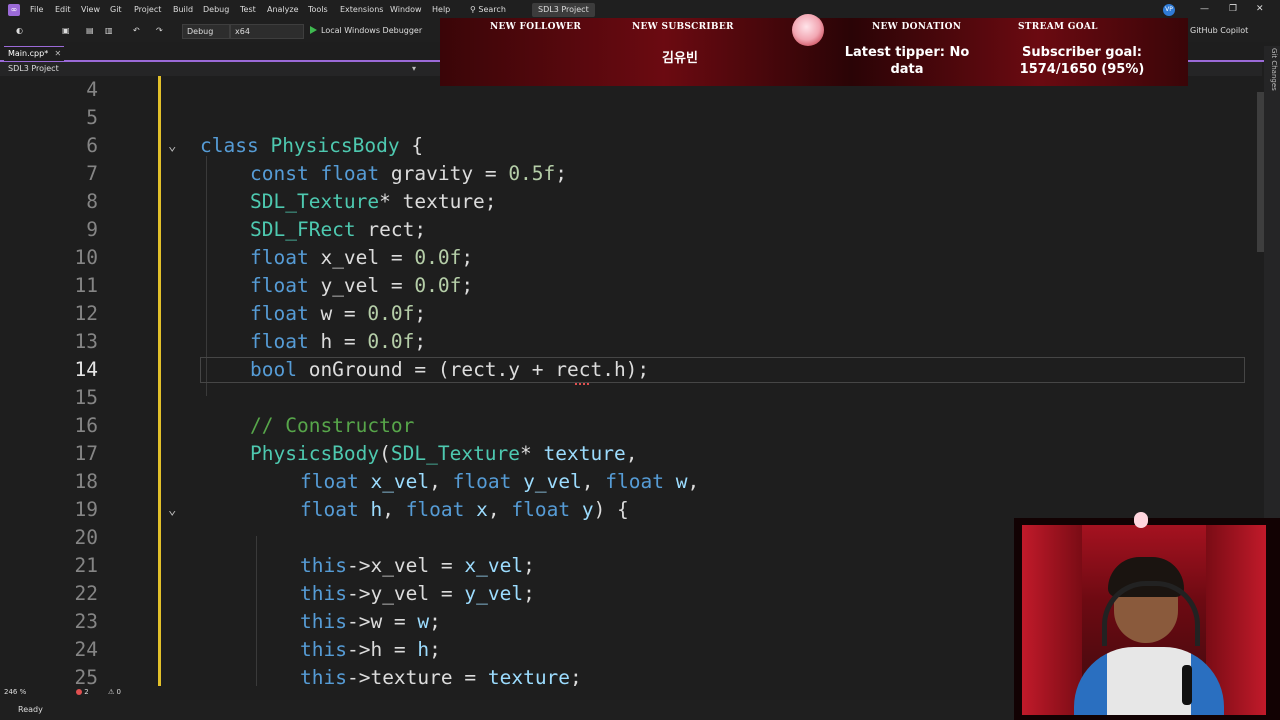 This screenshot has width=1280, height=720. What do you see at coordinates (267, 31) in the screenshot?
I see `platform-select: x64` at bounding box center [267, 31].